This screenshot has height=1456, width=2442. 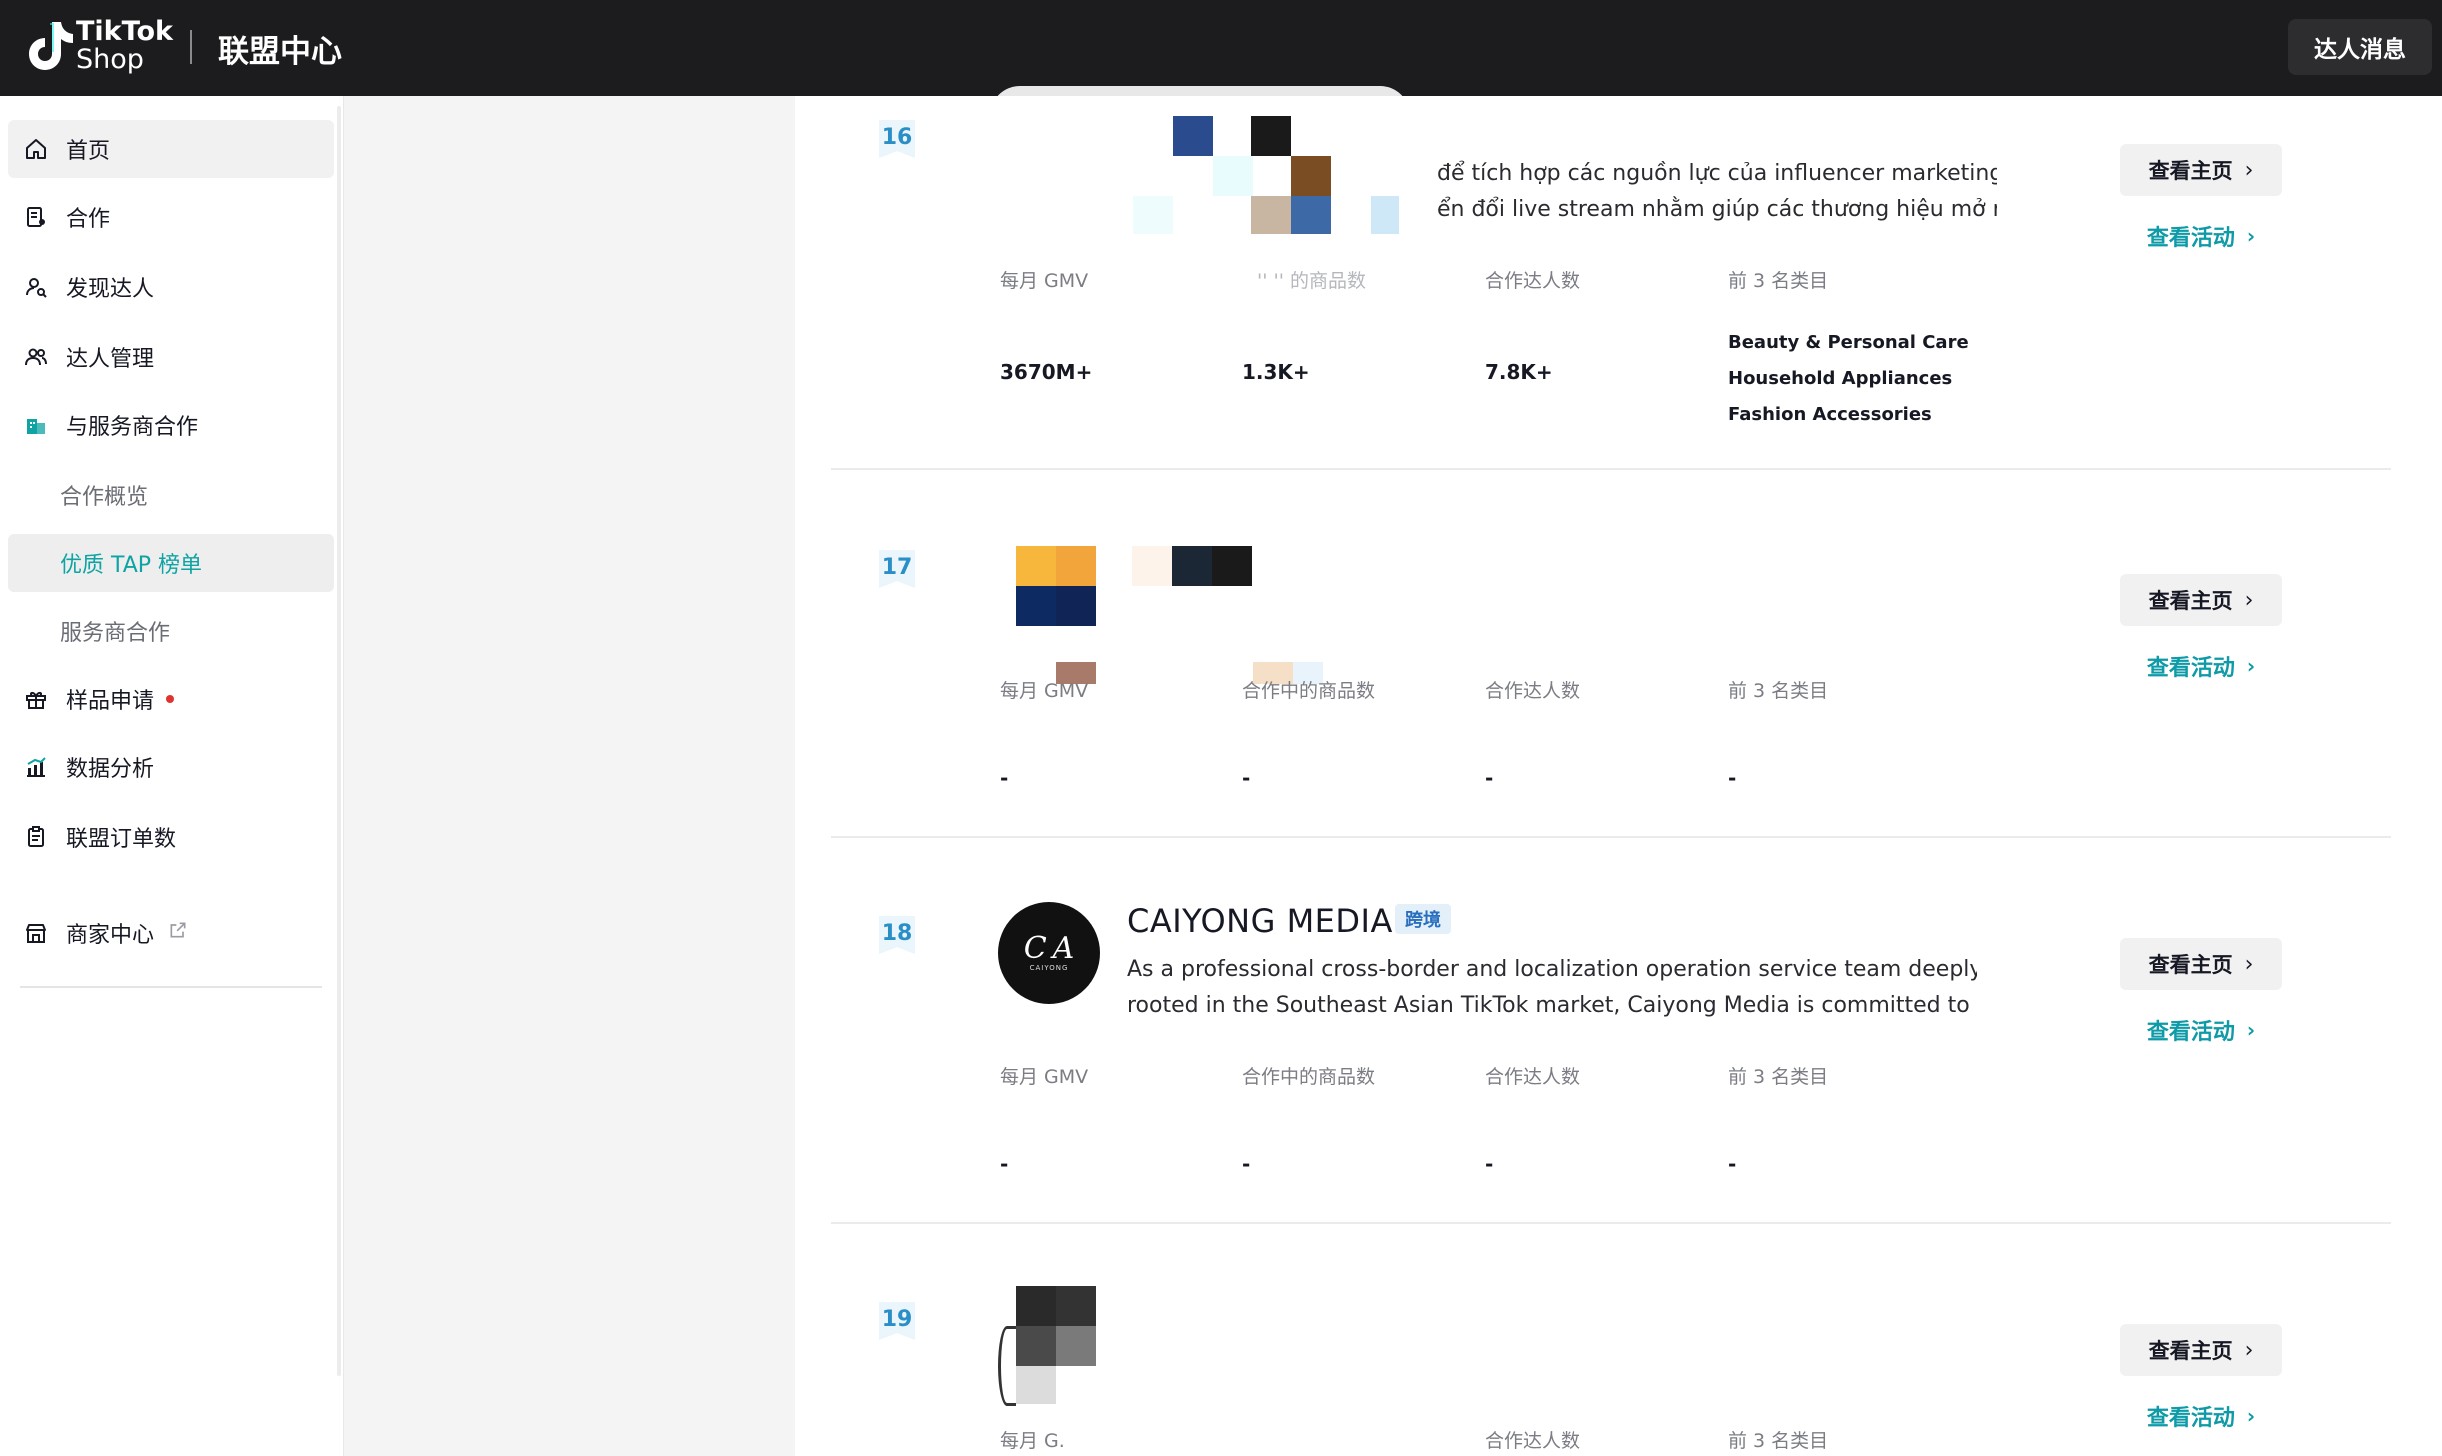 I want to click on sidebar-scrollbar, so click(x=339, y=741).